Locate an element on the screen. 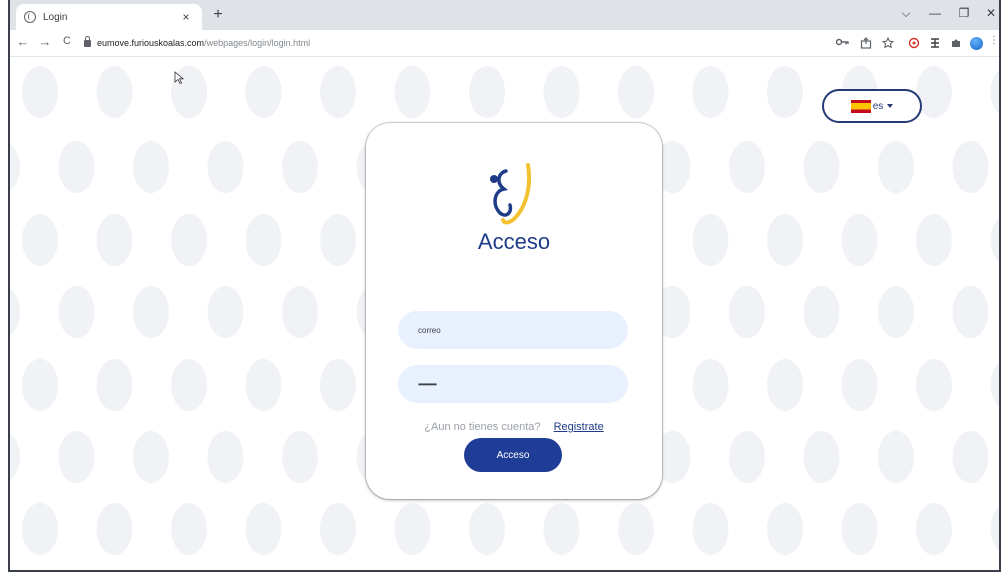 The height and width of the screenshot is (574, 1005). reload-button: C is located at coordinates (67, 41).